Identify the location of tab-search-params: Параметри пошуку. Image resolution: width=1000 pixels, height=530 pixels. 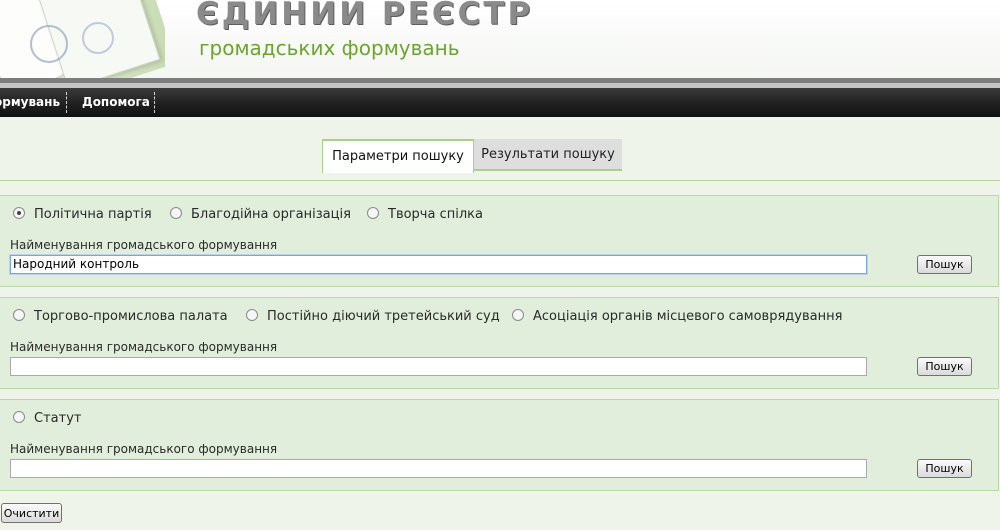
(398, 156).